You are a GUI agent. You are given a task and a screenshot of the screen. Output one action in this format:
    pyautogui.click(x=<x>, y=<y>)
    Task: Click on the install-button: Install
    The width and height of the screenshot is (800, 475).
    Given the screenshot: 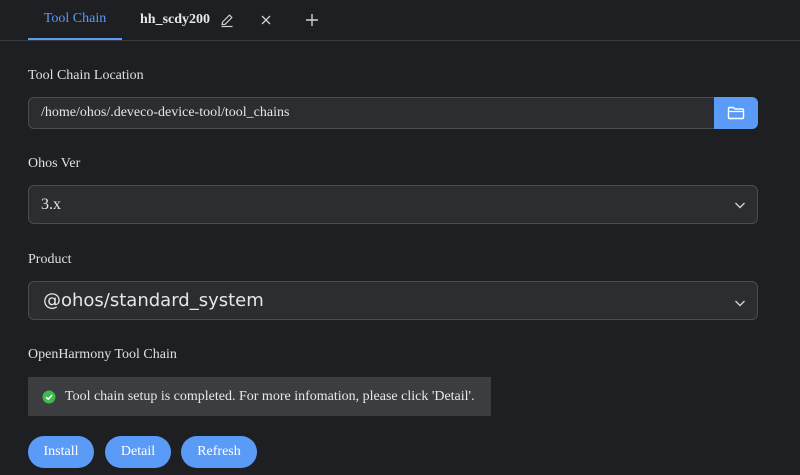 What is the action you would take?
    pyautogui.click(x=61, y=452)
    